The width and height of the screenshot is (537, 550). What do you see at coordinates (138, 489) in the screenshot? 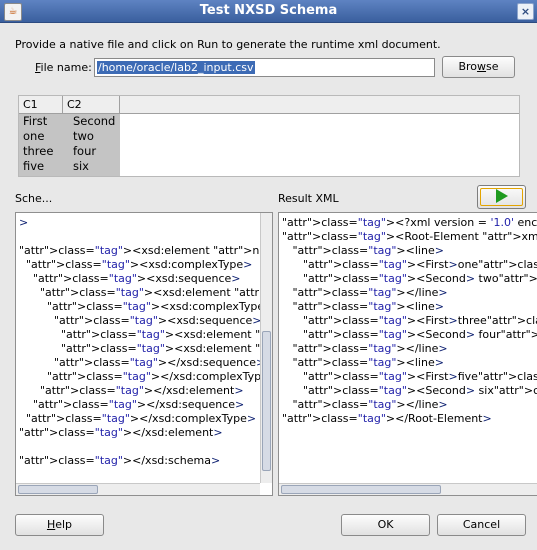
I see `schema-horizontal-scrollbar` at bounding box center [138, 489].